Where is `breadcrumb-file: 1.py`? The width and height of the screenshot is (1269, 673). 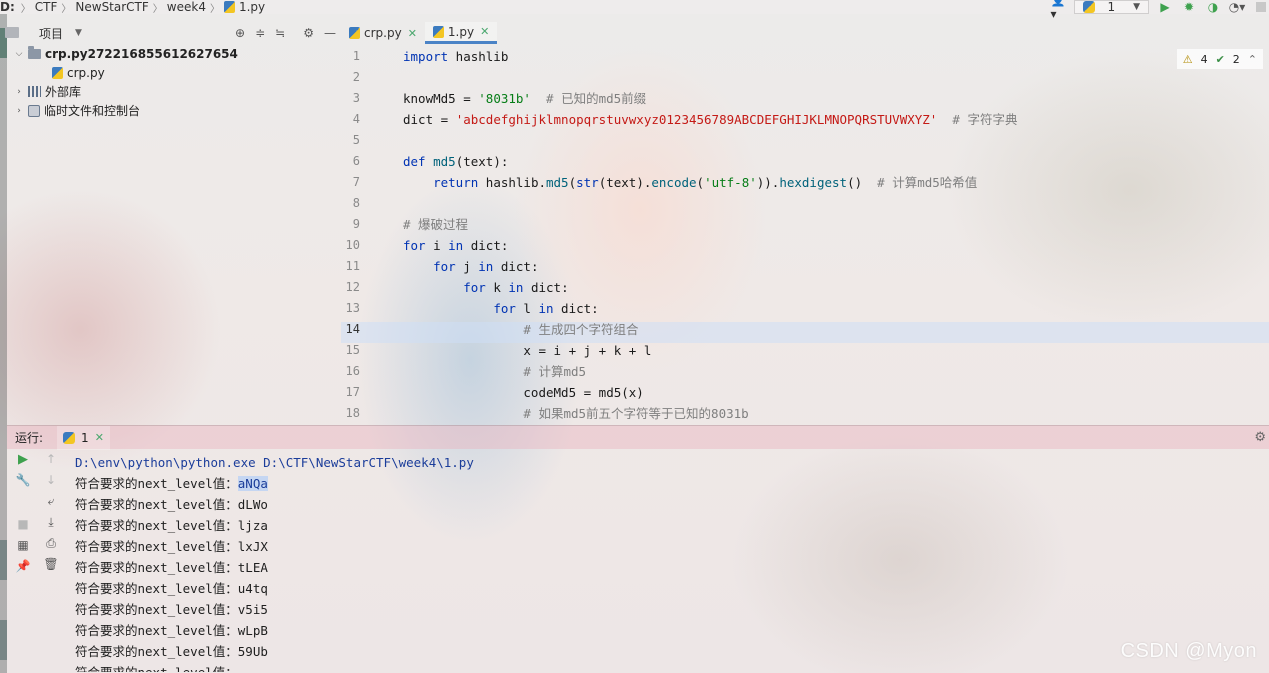
breadcrumb-file: 1.py is located at coordinates (244, 7).